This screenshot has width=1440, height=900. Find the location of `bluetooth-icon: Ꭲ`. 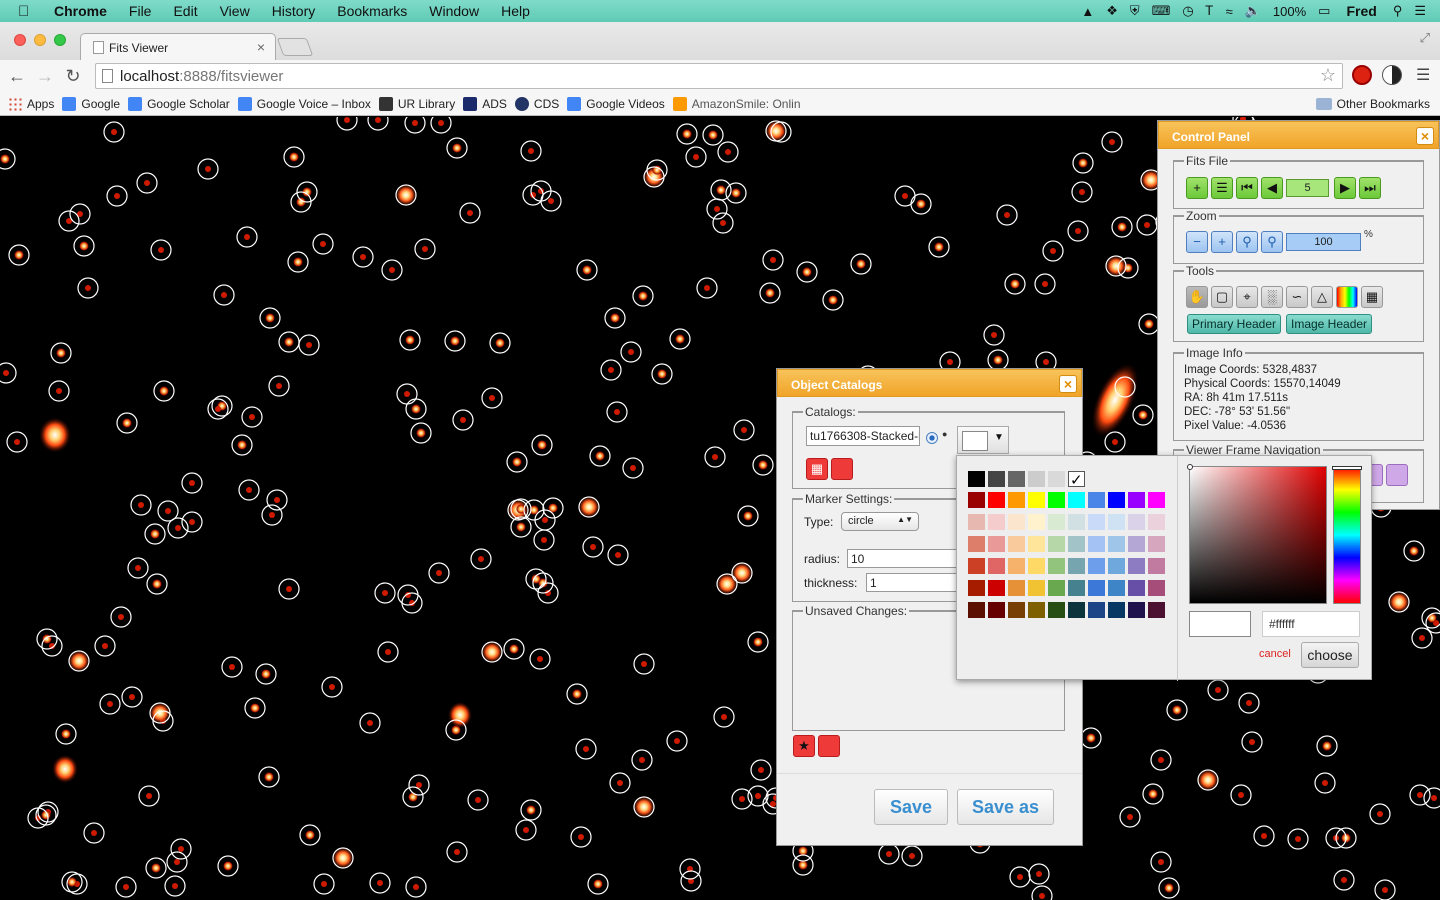

bluetooth-icon: Ꭲ is located at coordinates (1210, 11).